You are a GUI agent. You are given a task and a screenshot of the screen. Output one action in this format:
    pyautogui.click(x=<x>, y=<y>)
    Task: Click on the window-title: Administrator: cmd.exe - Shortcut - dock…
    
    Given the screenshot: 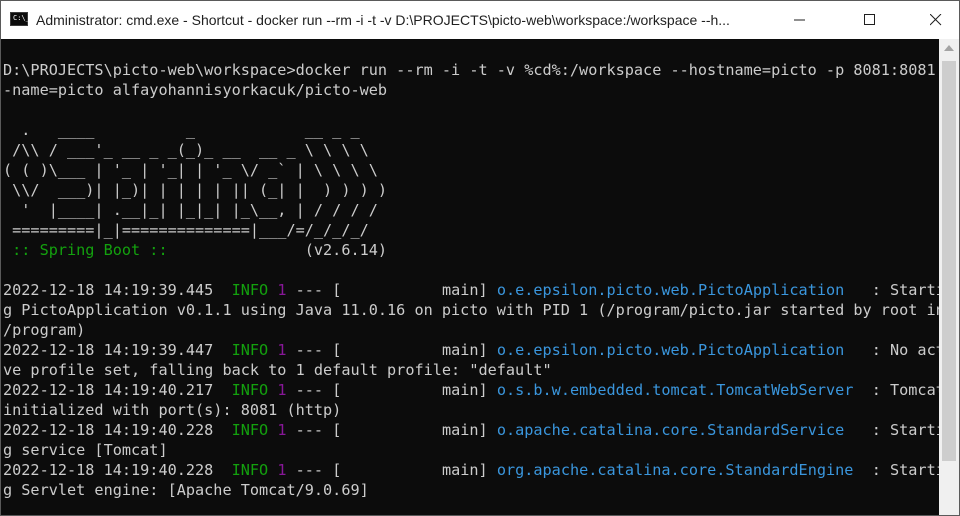 What is the action you would take?
    pyautogui.click(x=383, y=20)
    